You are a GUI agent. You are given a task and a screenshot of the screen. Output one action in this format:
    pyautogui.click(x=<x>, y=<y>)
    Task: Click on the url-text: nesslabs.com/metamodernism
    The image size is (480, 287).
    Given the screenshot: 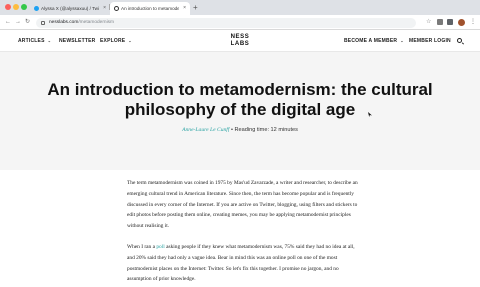 What is the action you would take?
    pyautogui.click(x=81, y=23)
    